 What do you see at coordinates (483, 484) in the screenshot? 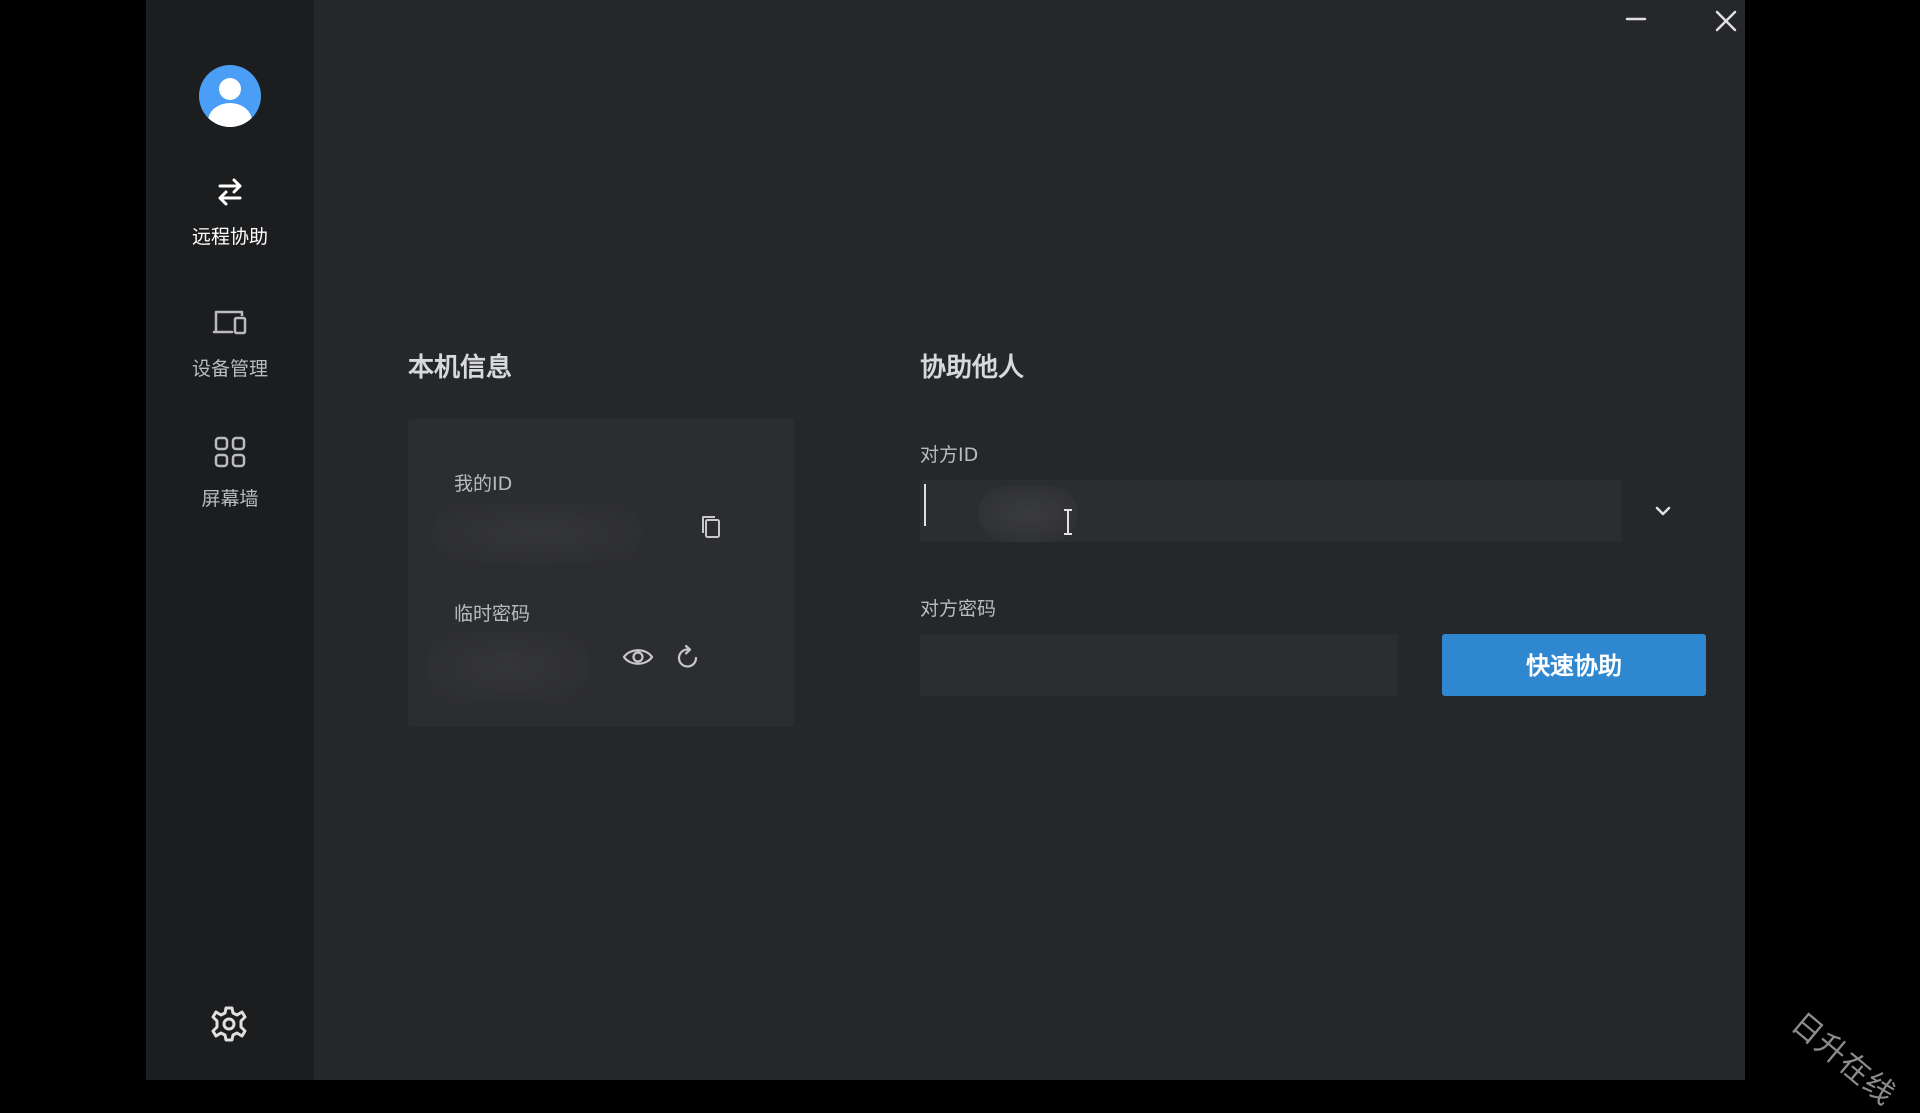
I see `my-id-label: 我的ID` at bounding box center [483, 484].